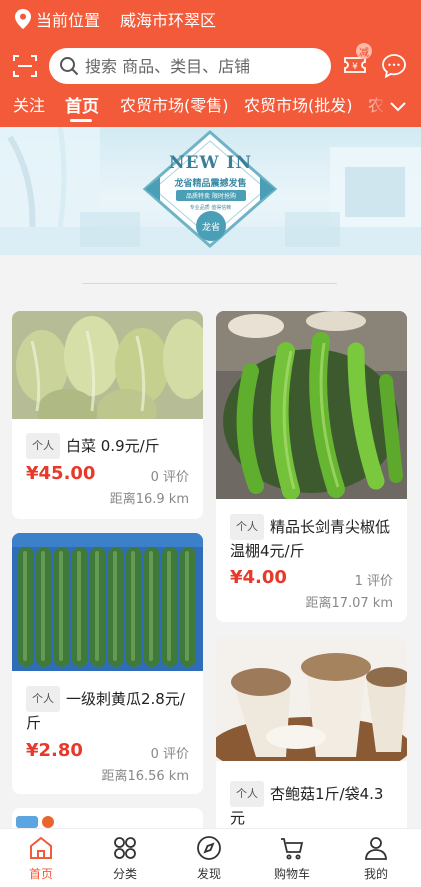 This screenshot has height=887, width=421. I want to click on nav-home: 首页, so click(41, 858).